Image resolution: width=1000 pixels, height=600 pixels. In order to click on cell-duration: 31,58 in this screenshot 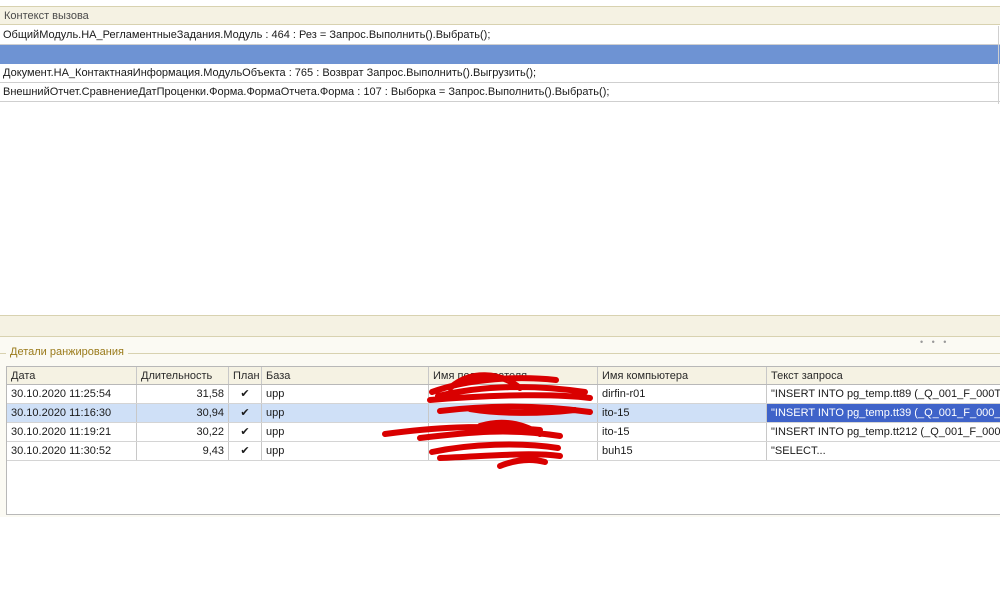, I will do `click(183, 394)`.